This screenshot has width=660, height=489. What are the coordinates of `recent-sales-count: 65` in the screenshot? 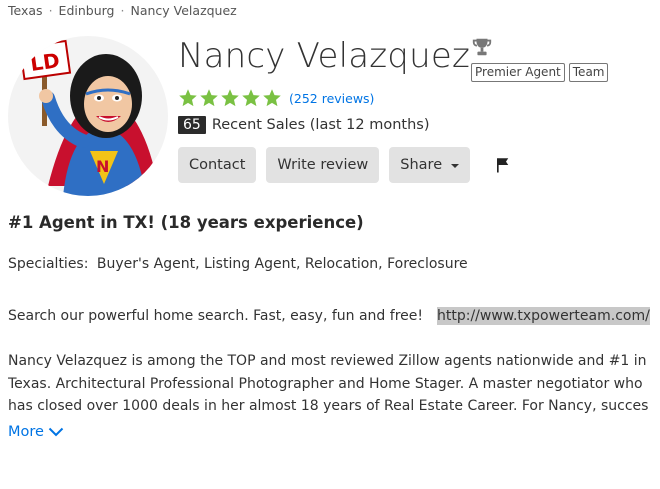 It's located at (192, 125).